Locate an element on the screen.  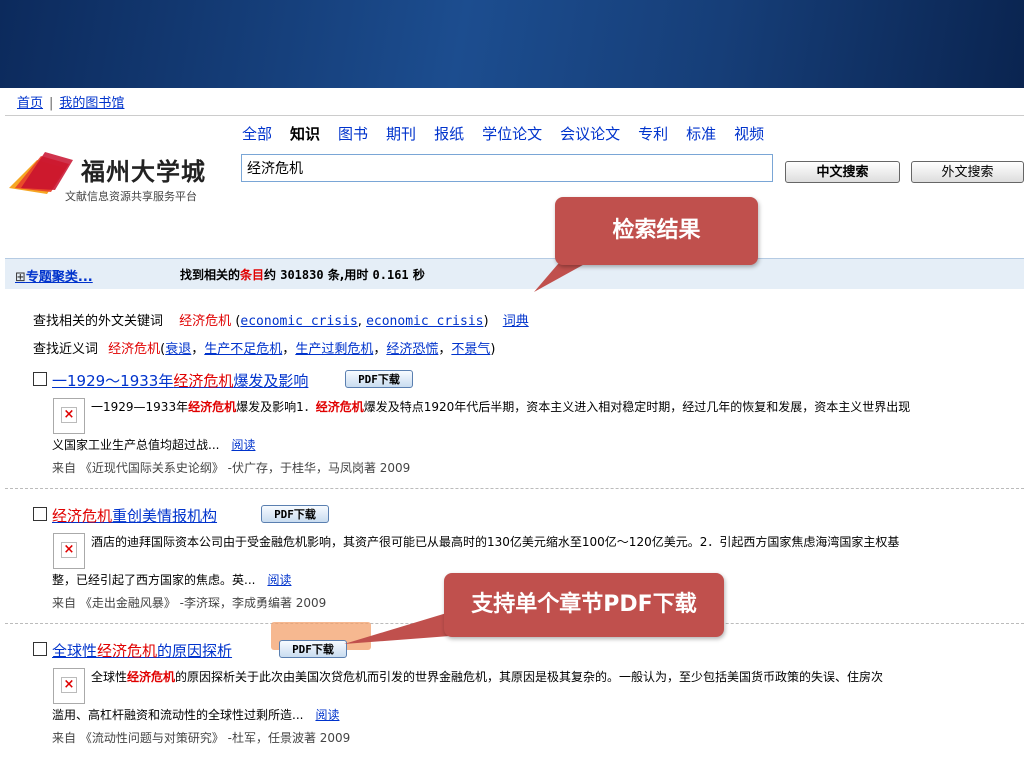
result-source: 来自 《走出金融风暴》 -李济琛，李成勇编著 2009 is located at coordinates (189, 603).